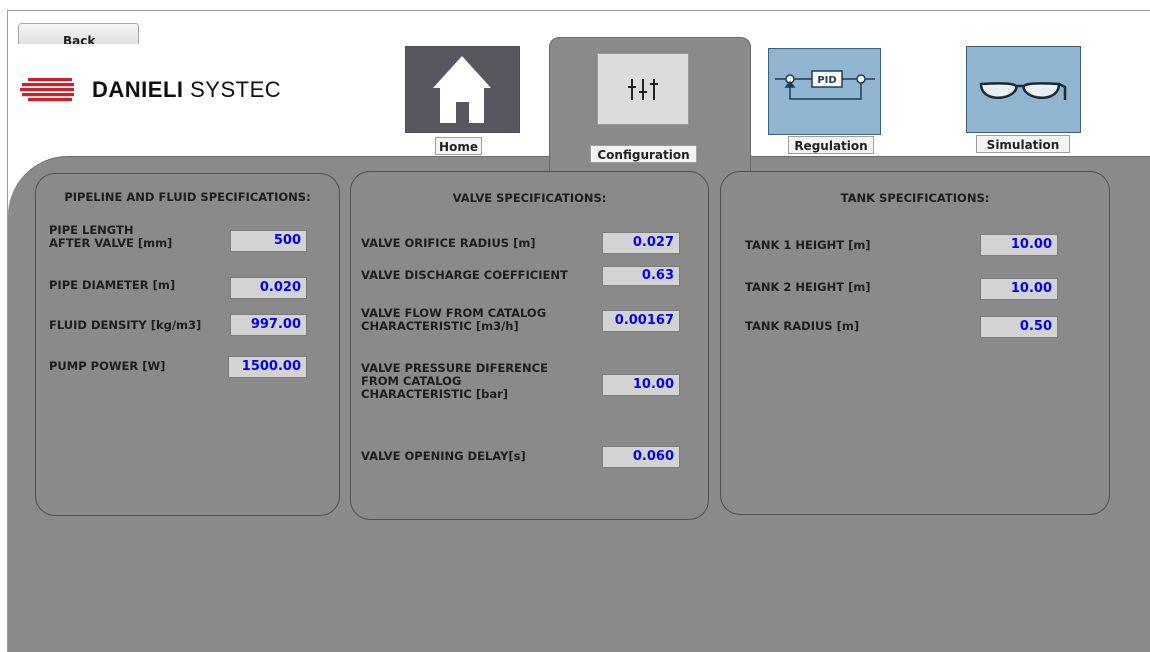 The image size is (1150, 652). I want to click on tank-1-height-value: 10.00, so click(1019, 245).